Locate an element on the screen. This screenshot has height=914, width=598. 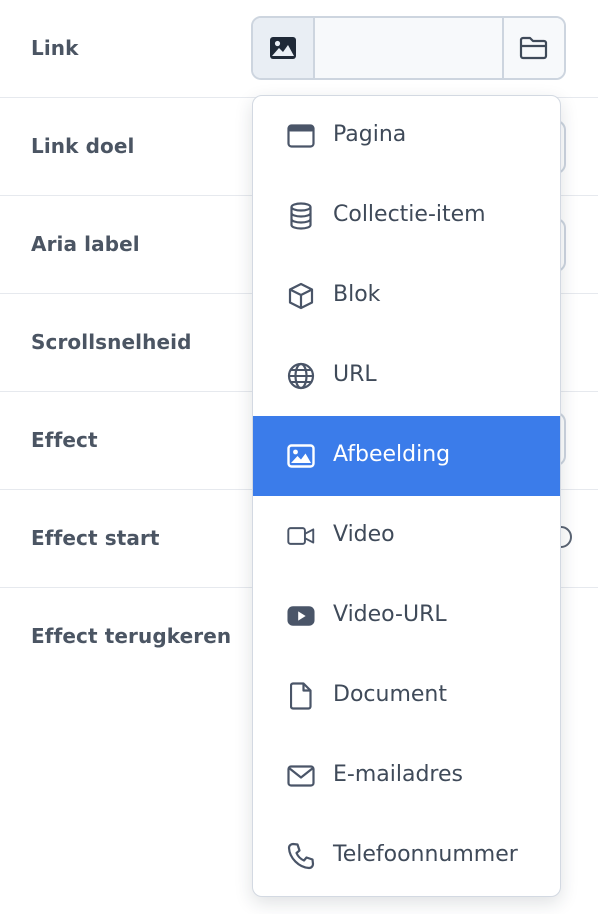
menu-item-collection-item: Collectie-item is located at coordinates (406, 216).